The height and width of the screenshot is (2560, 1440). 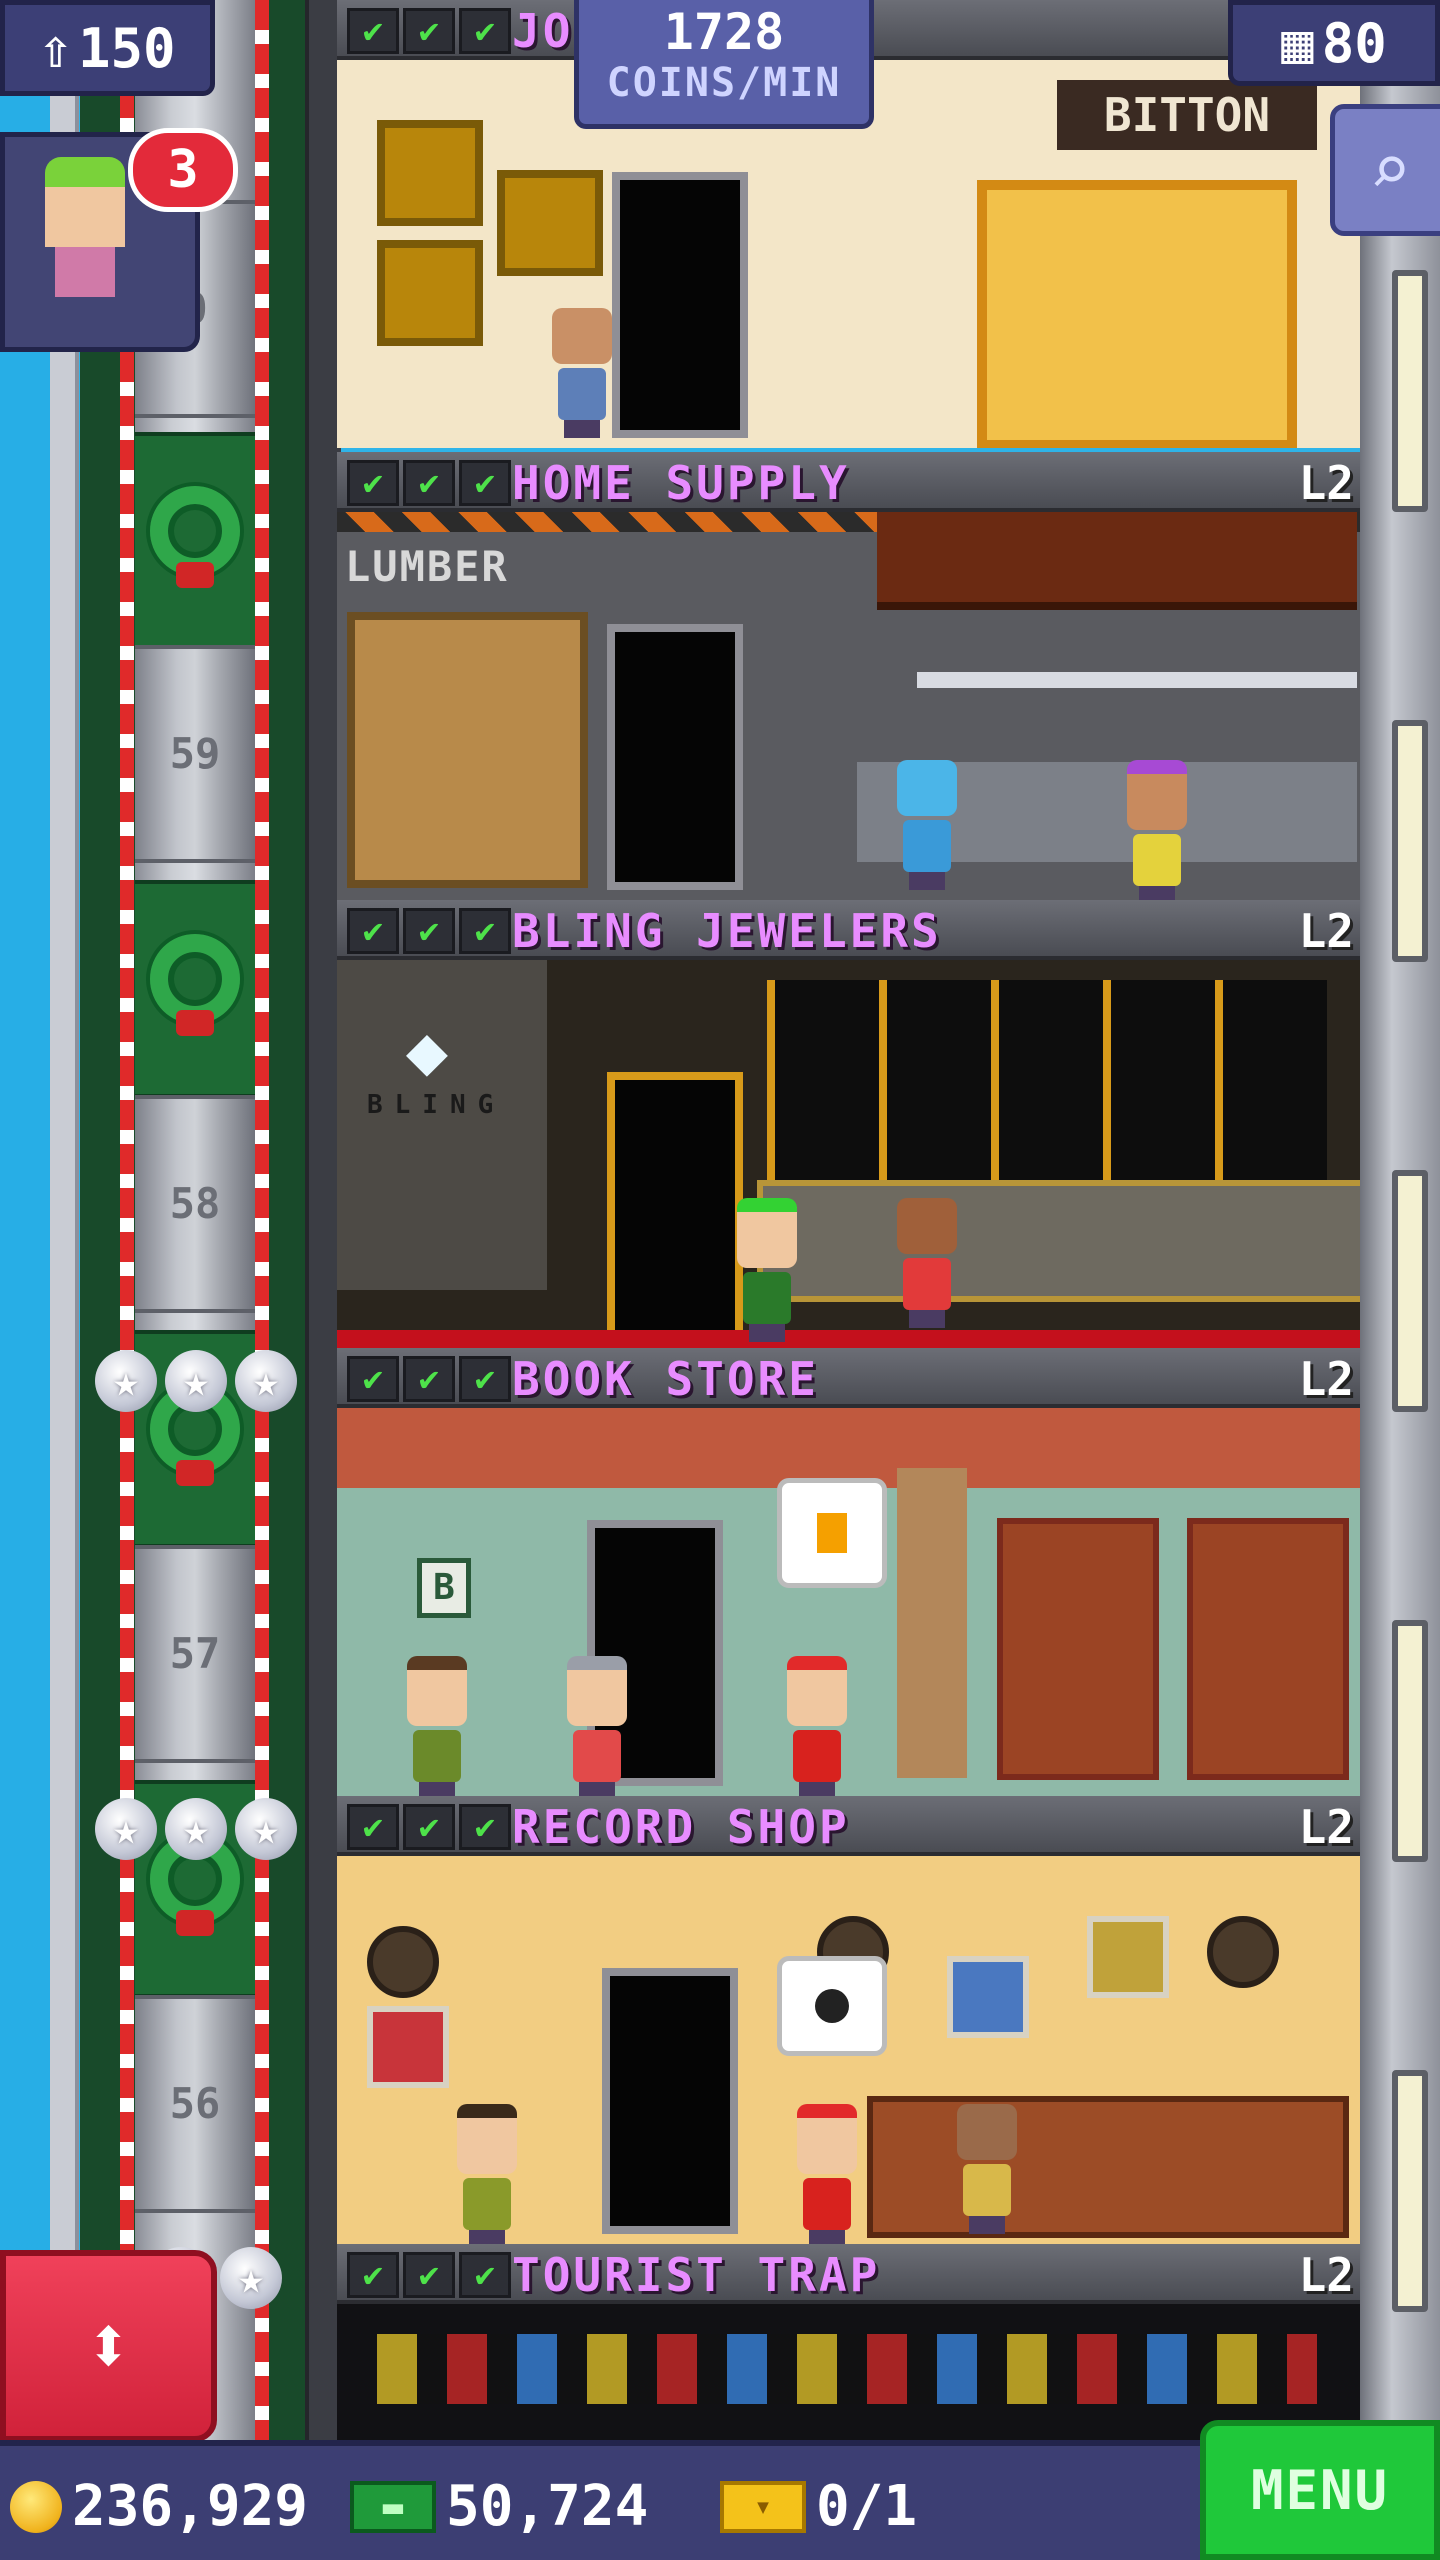 What do you see at coordinates (25, 1220) in the screenshot?
I see `sky-background` at bounding box center [25, 1220].